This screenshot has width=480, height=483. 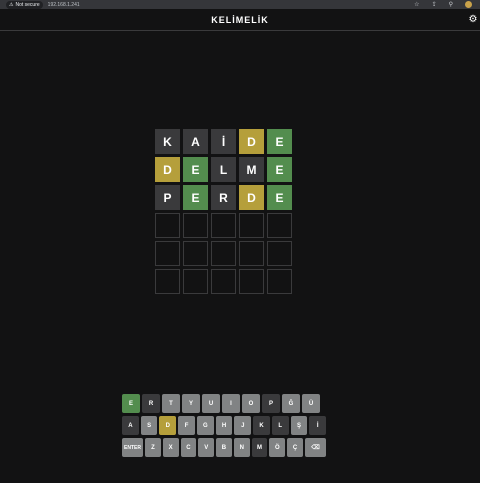 I want to click on key-h: H, so click(x=224, y=425).